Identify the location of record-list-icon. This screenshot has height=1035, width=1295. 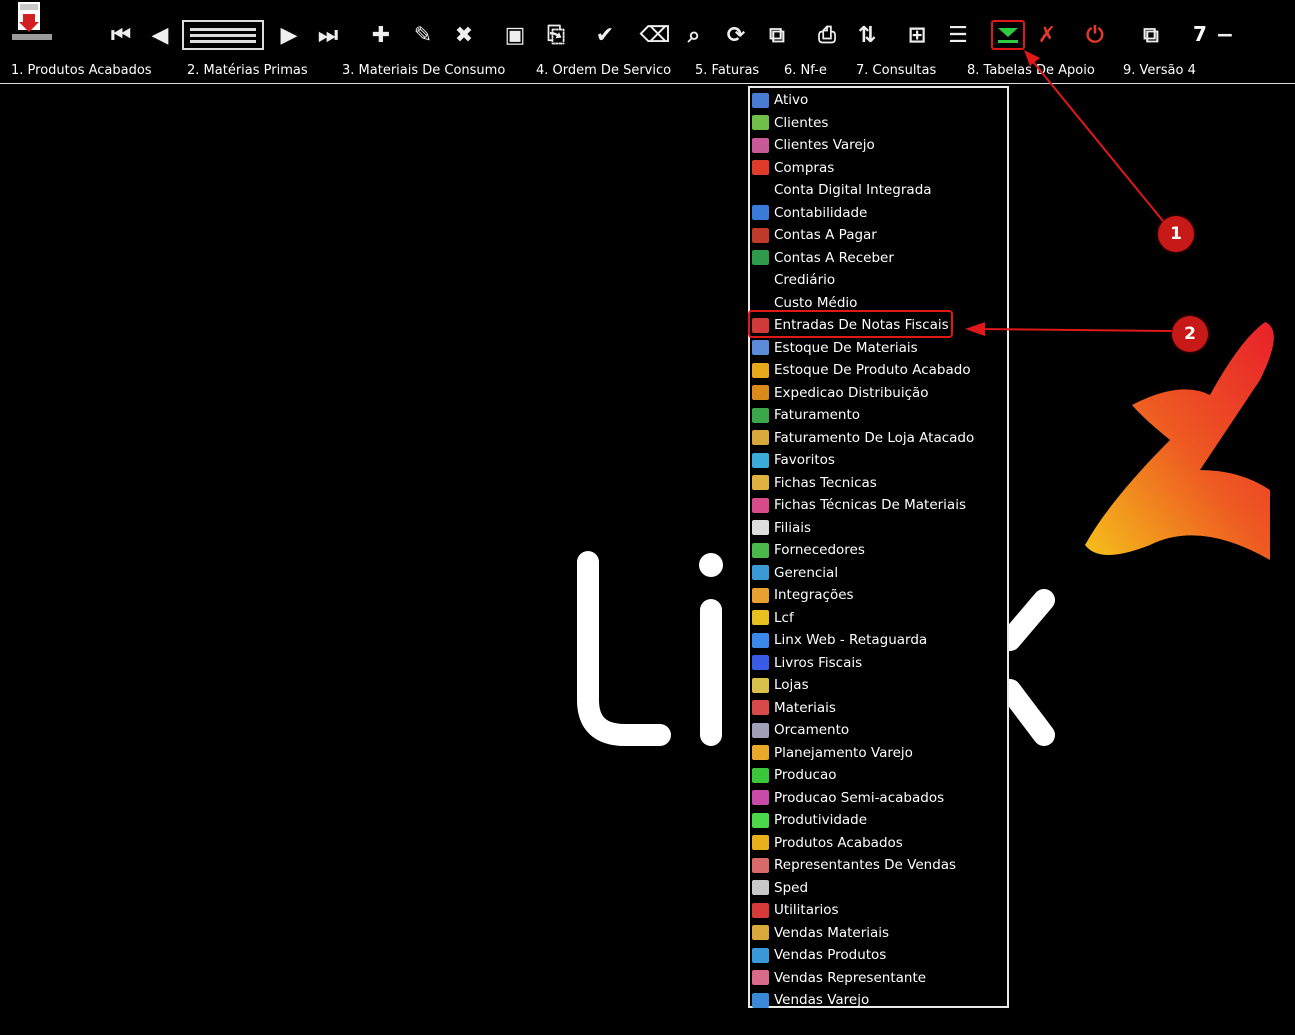
(223, 35).